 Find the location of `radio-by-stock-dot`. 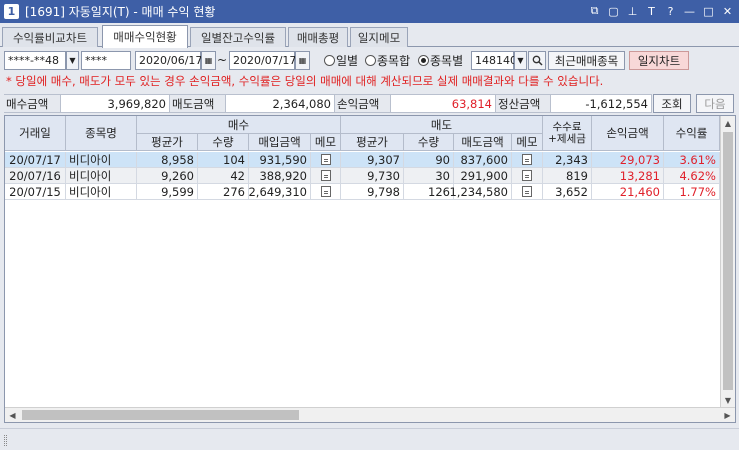

radio-by-stock-dot is located at coordinates (423, 60).